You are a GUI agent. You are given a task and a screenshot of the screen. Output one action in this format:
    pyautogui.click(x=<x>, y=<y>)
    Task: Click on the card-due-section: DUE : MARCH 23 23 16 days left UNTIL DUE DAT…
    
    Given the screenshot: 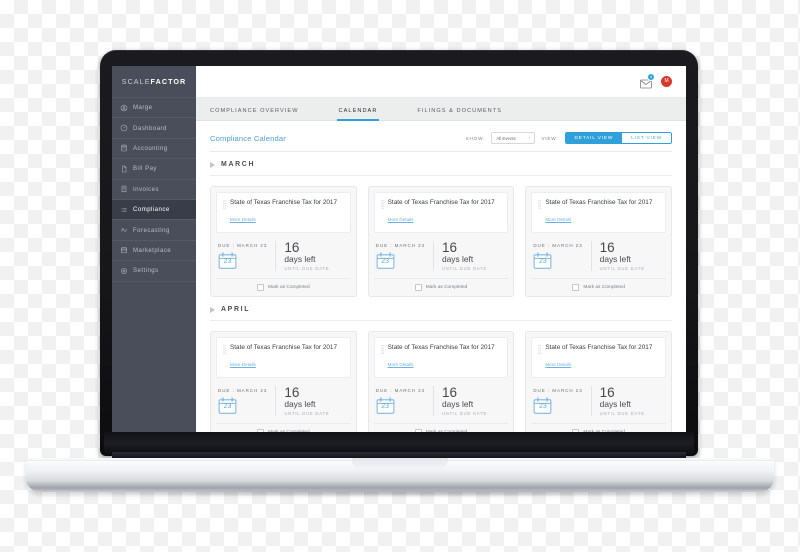 What is the action you would take?
    pyautogui.click(x=598, y=255)
    